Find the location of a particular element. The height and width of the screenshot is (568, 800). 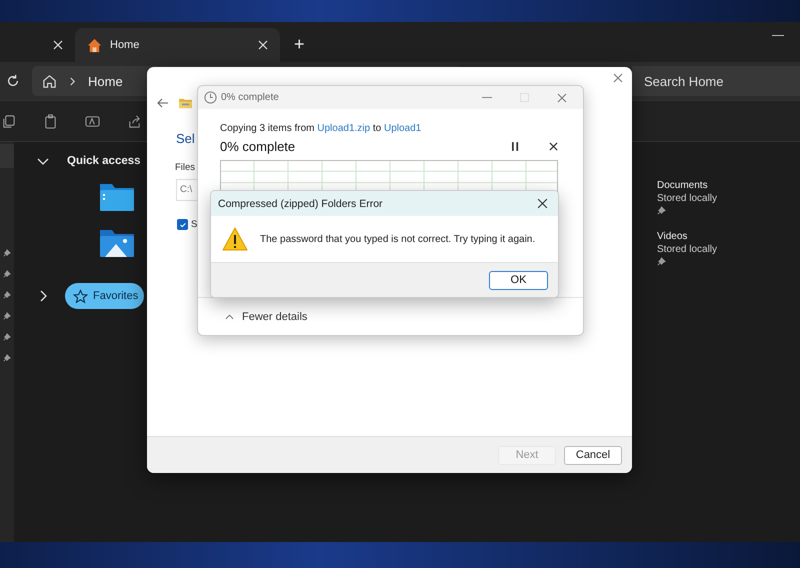

progress-status: 0% complete is located at coordinates (258, 146).